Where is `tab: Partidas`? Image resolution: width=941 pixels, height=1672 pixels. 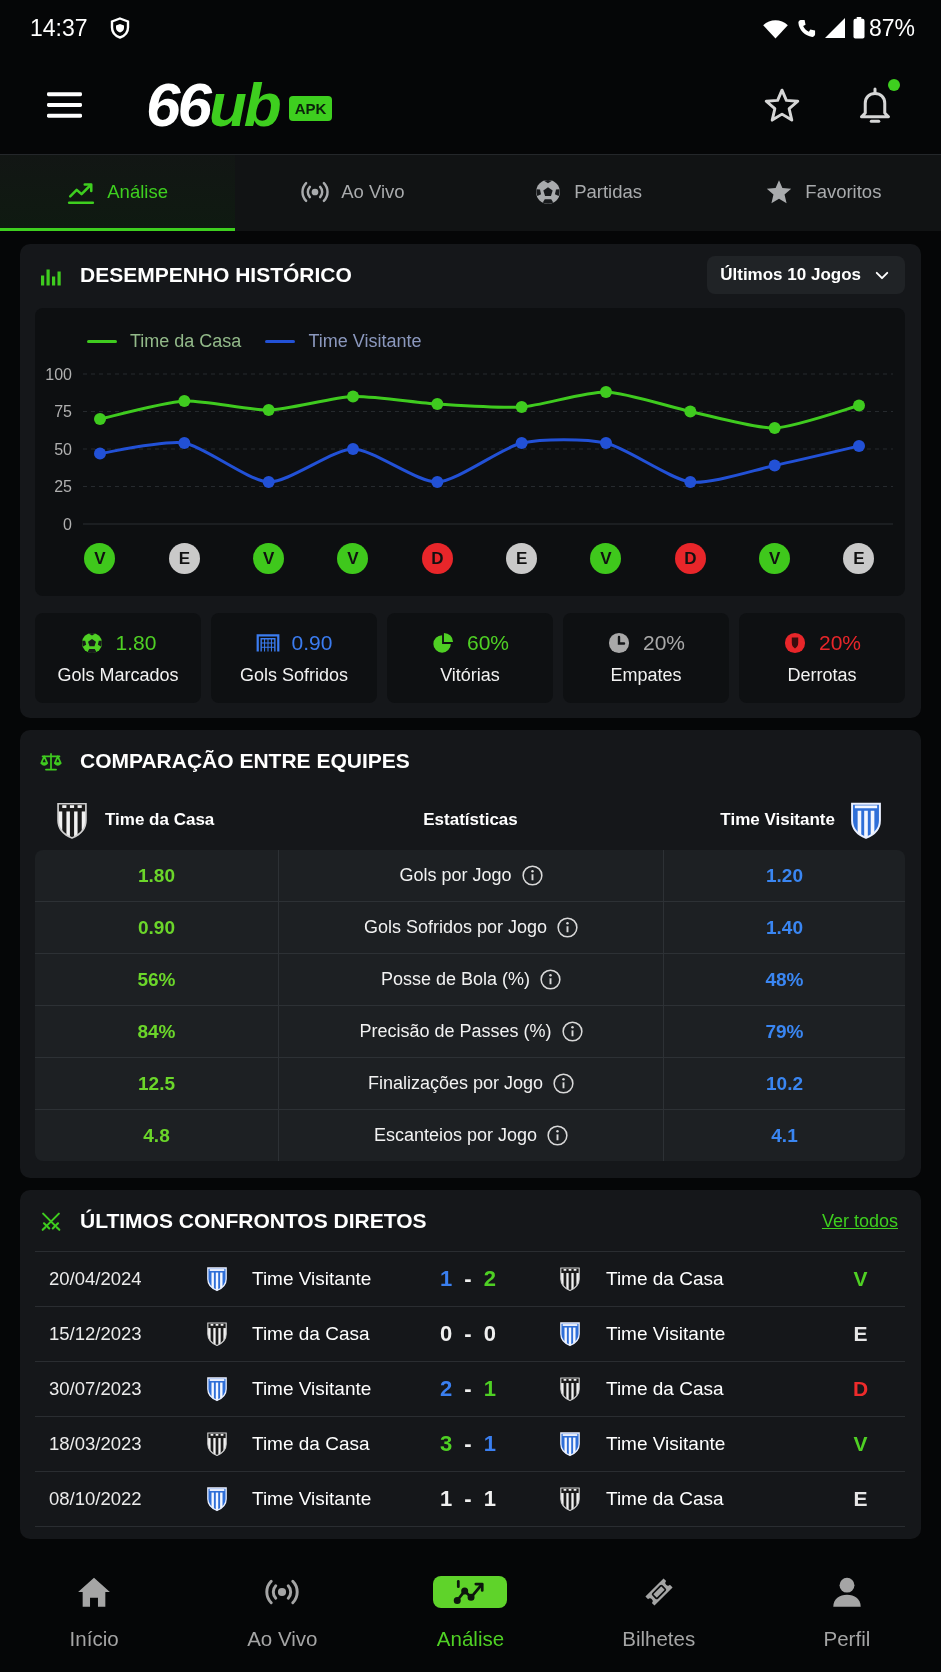 tab: Partidas is located at coordinates (588, 193).